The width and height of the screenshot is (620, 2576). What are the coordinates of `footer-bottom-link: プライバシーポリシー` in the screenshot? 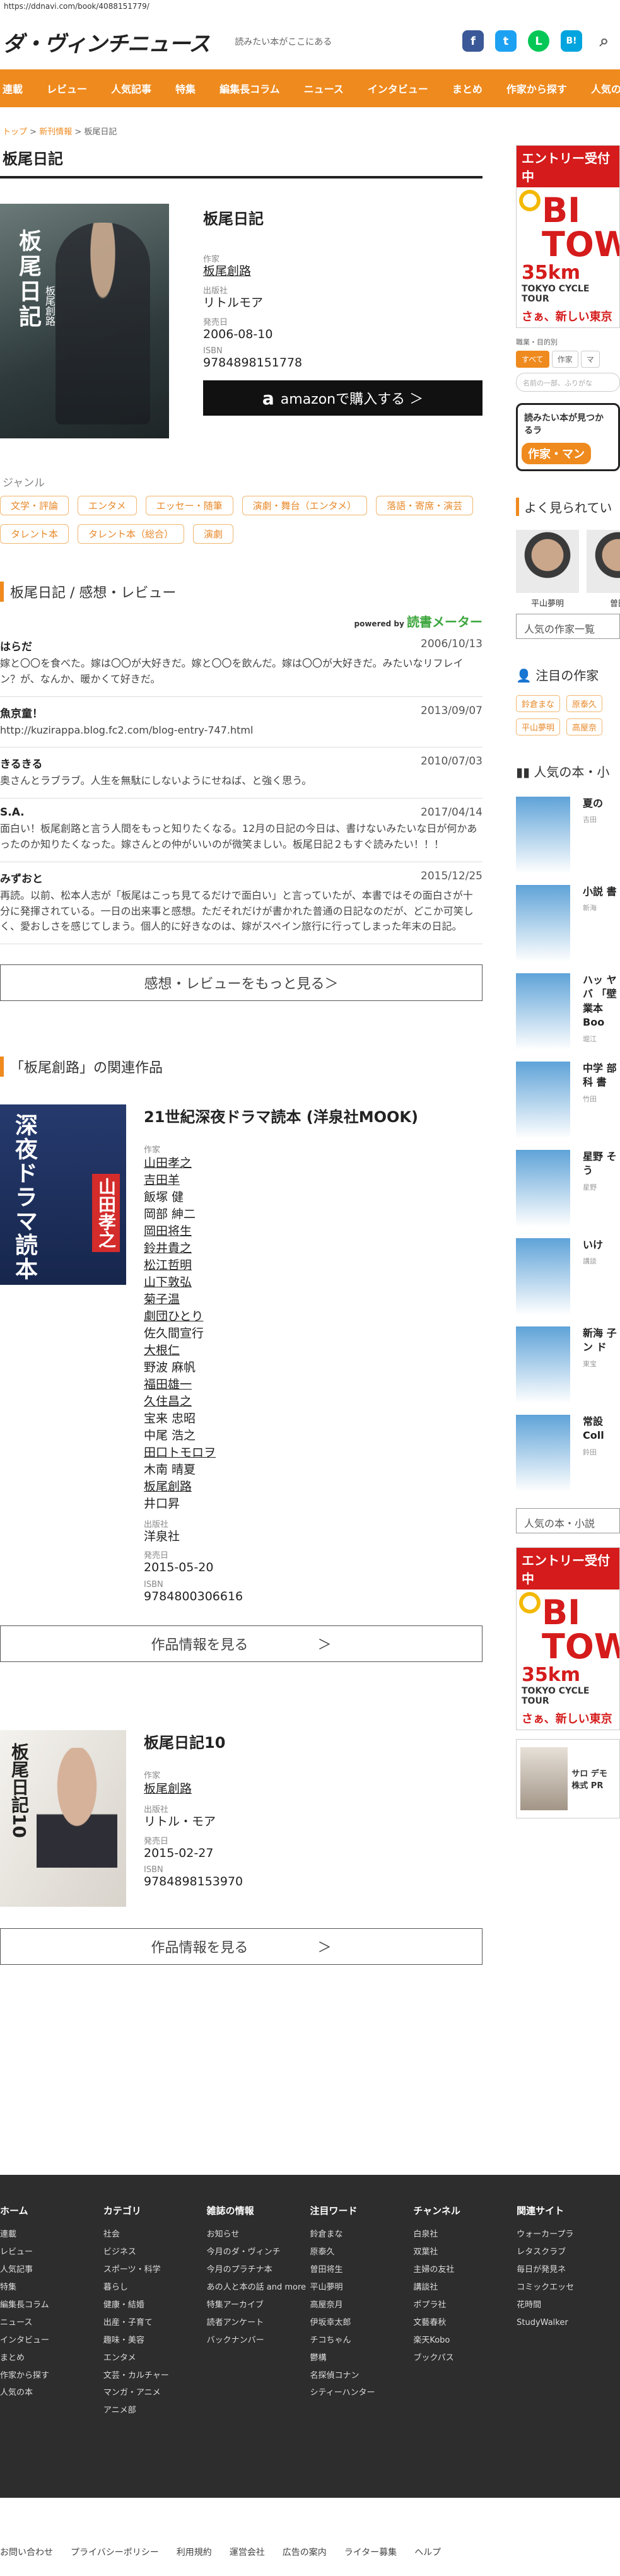 It's located at (115, 2561).